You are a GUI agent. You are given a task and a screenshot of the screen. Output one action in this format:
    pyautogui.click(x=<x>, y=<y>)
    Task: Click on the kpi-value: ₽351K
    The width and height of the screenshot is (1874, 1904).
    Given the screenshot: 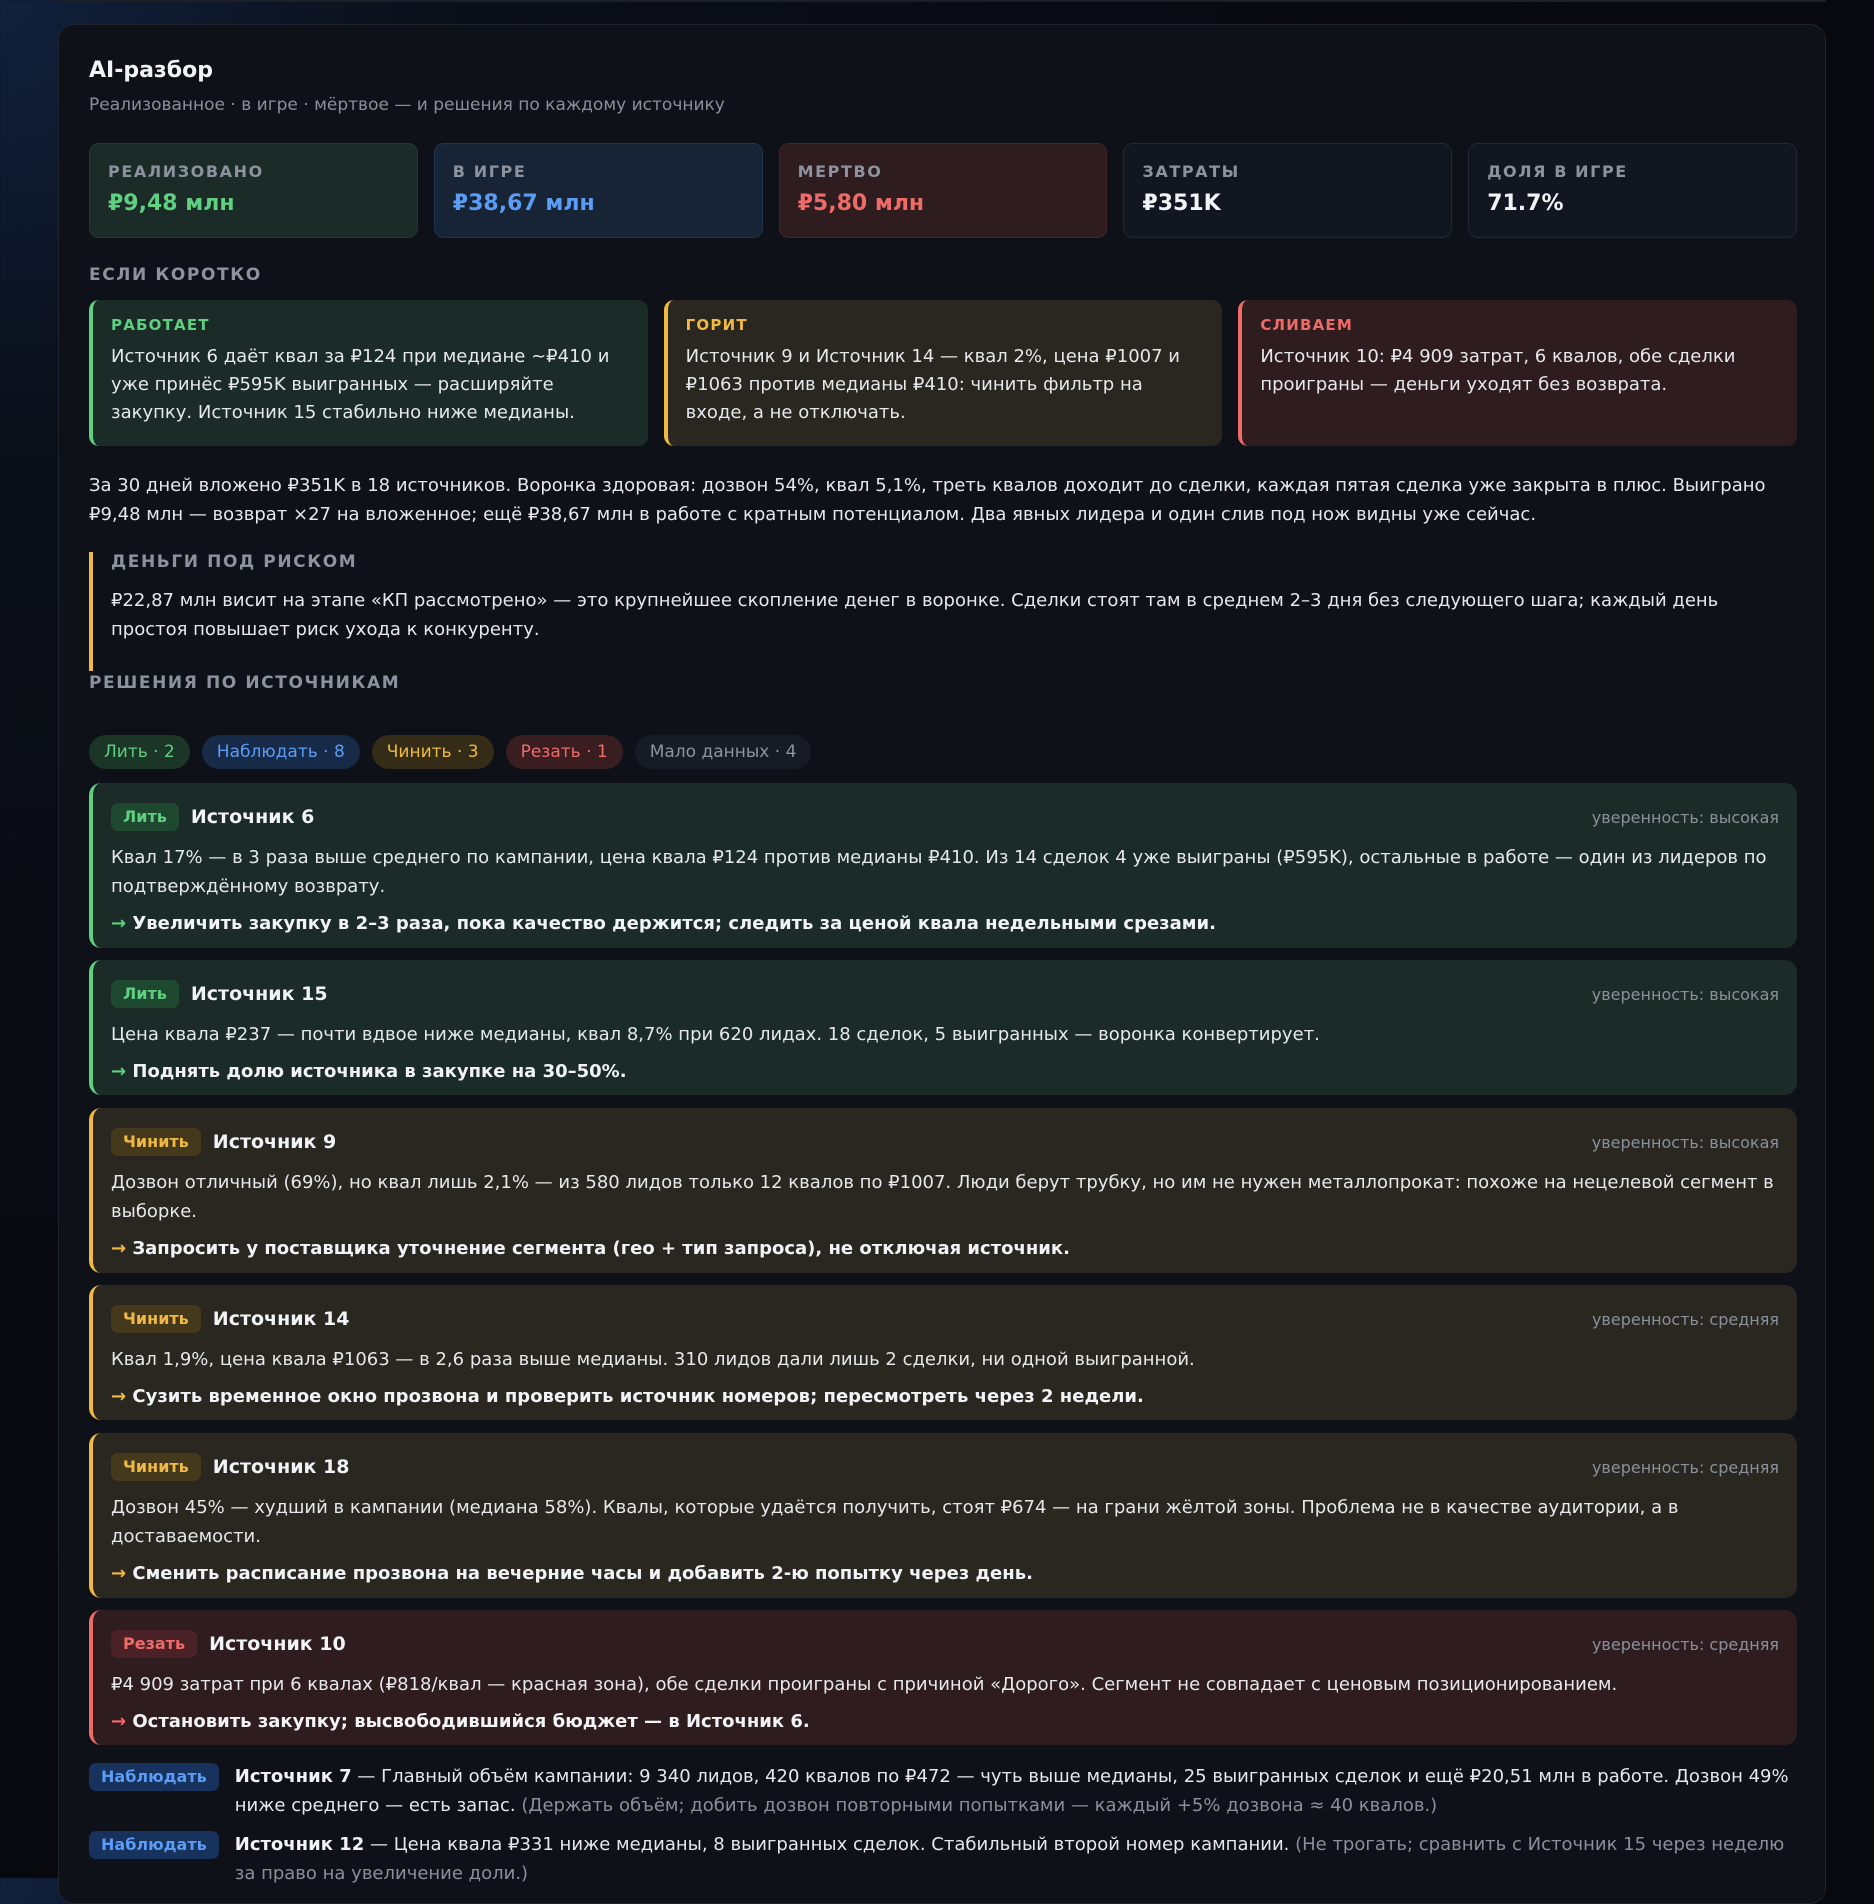 What is the action you would take?
    pyautogui.click(x=1181, y=203)
    